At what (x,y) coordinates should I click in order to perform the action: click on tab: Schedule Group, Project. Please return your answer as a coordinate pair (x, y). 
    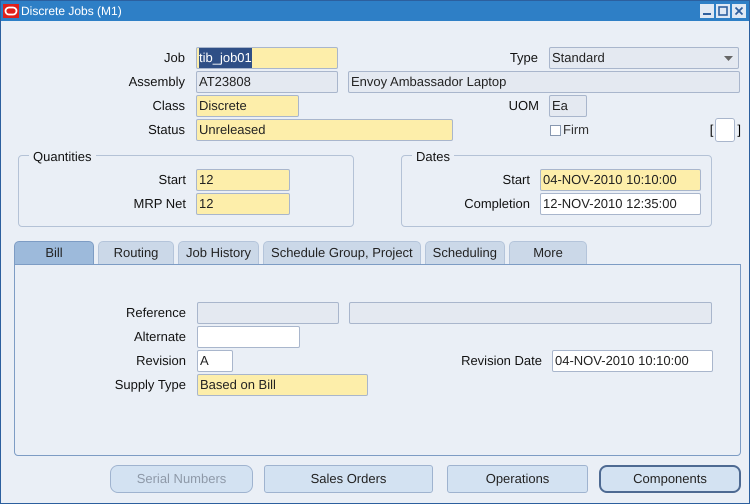
    Looking at the image, I should click on (342, 252).